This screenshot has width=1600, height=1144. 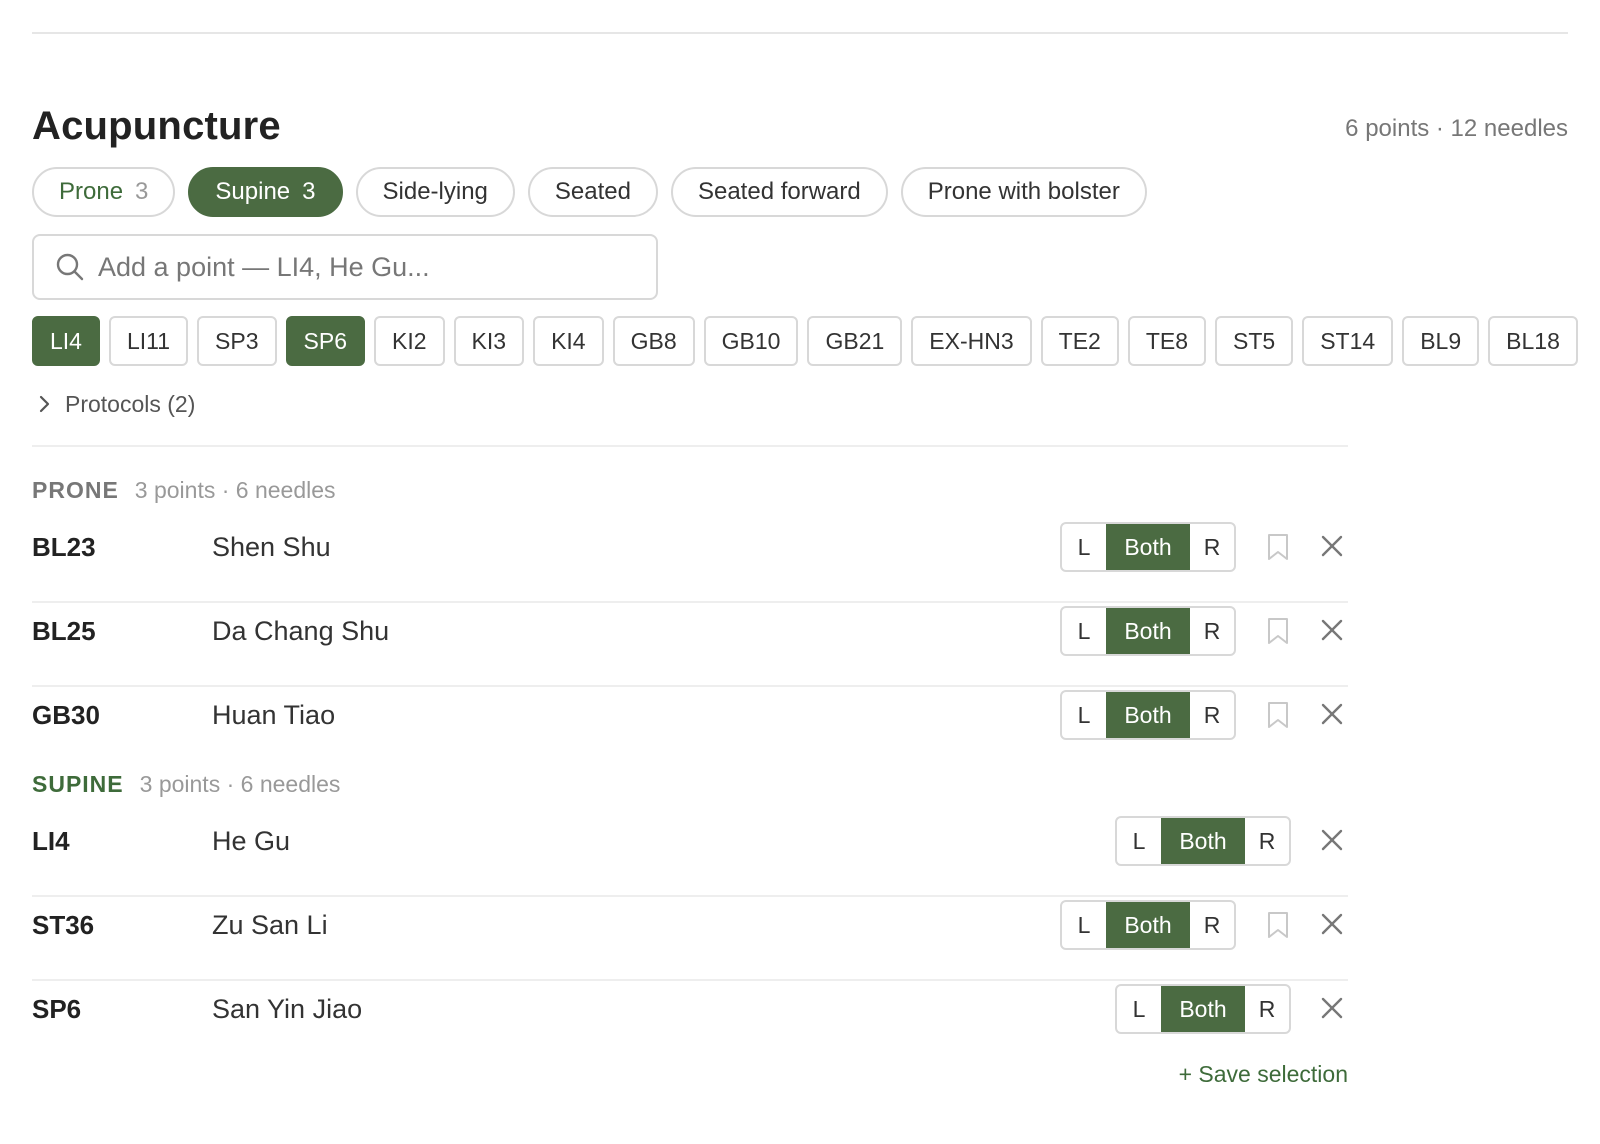 What do you see at coordinates (325, 341) in the screenshot?
I see `point-chip-sp6: SP6` at bounding box center [325, 341].